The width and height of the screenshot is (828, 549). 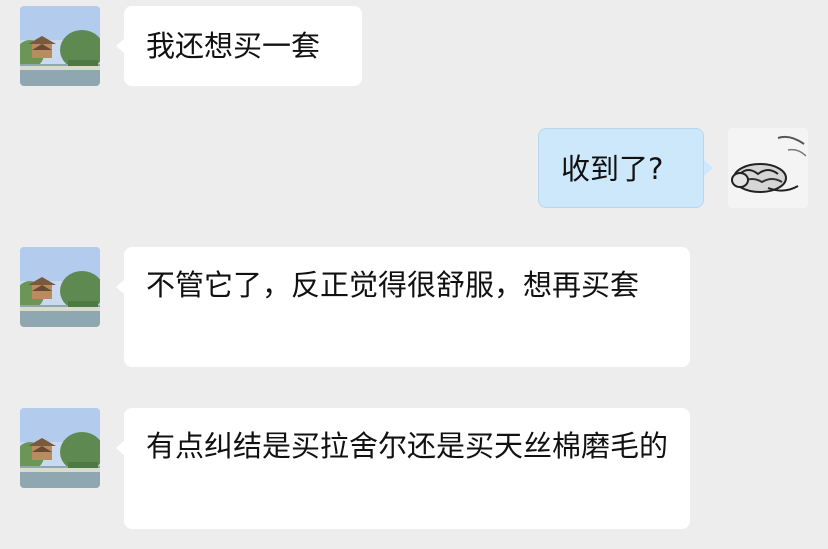 What do you see at coordinates (407, 307) in the screenshot?
I see `message-bubble: 不管它了，反正觉得很舒服，想再买套` at bounding box center [407, 307].